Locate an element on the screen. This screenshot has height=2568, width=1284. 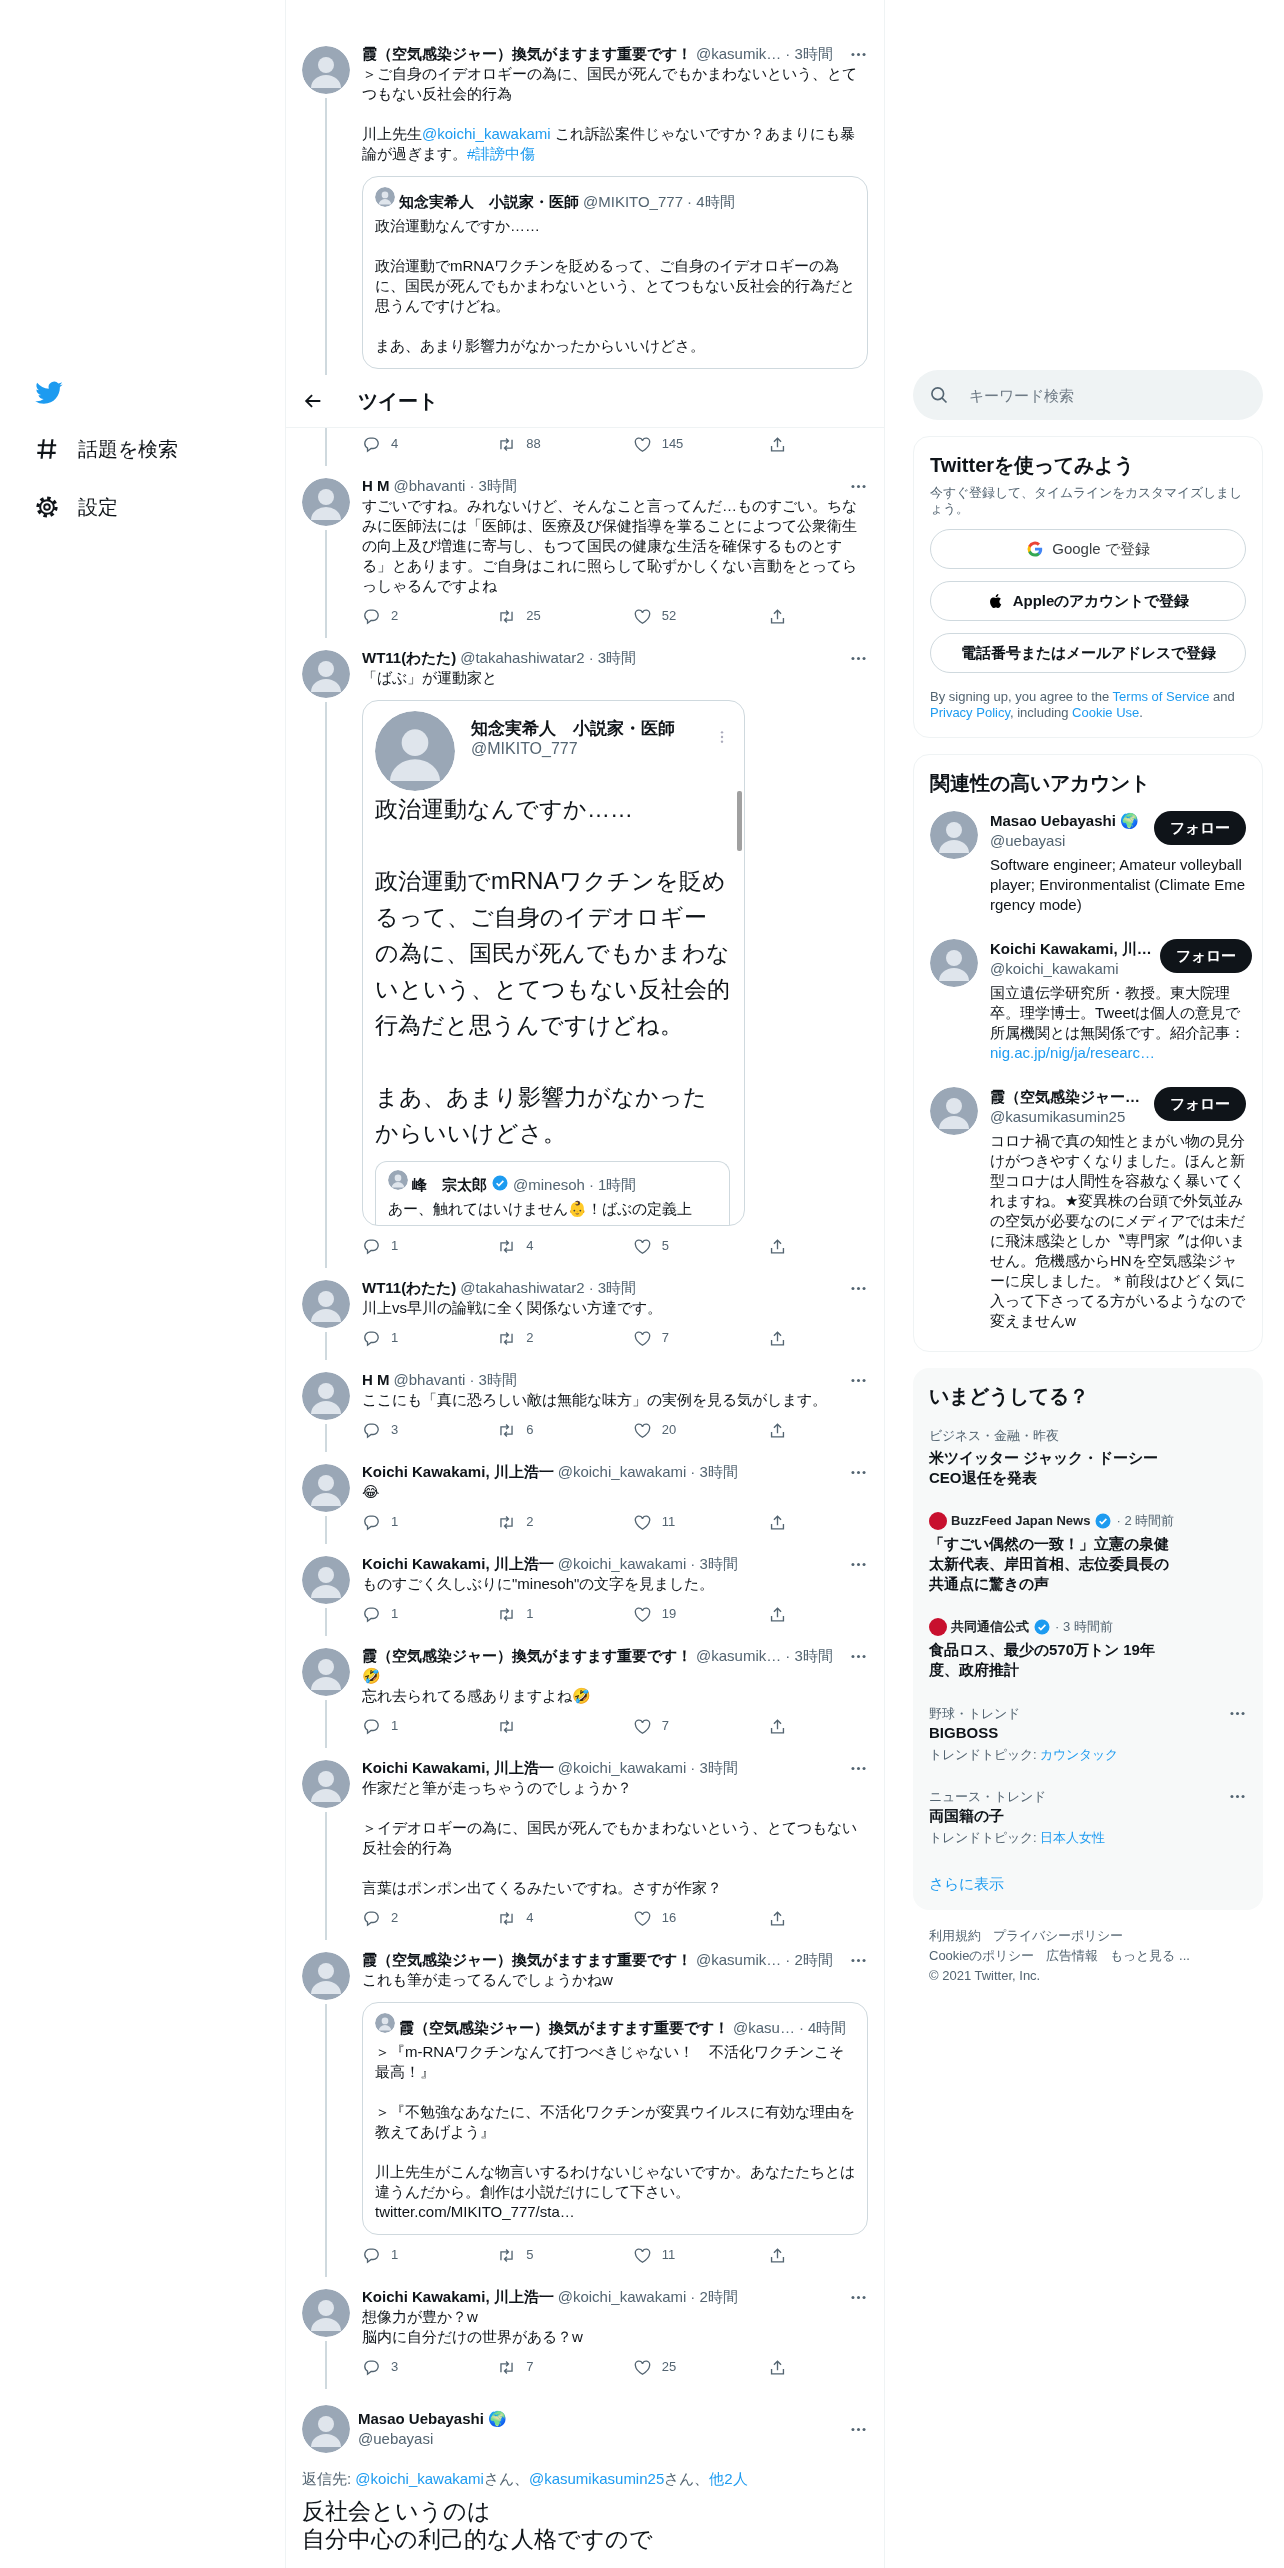
nav-item: 話題を検索 is located at coordinates (106, 449).